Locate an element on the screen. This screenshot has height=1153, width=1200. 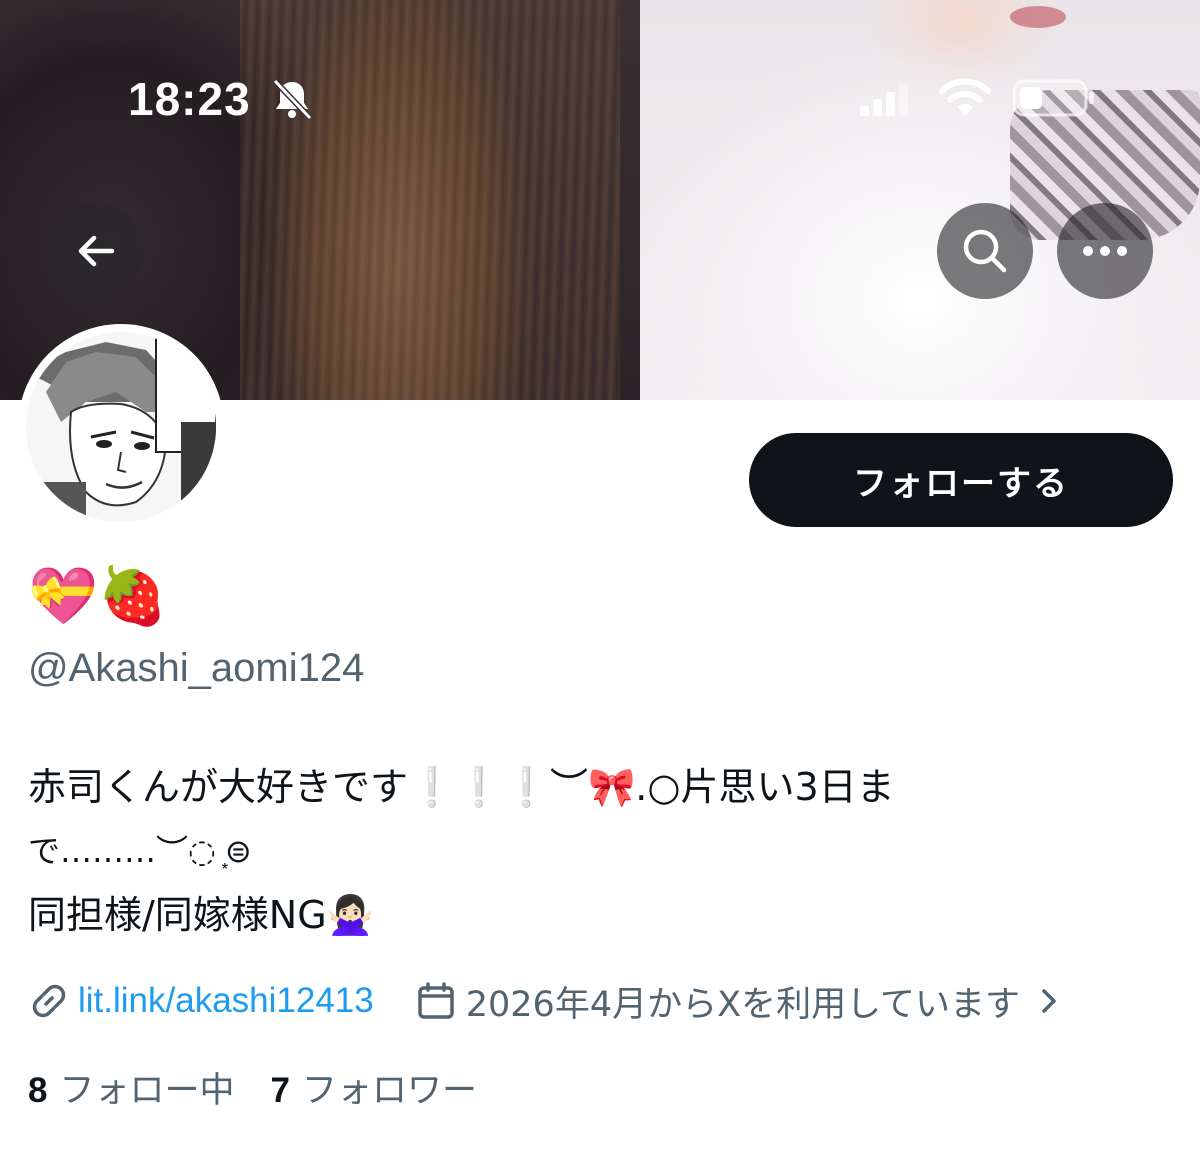
bell-muted-icon is located at coordinates (292, 99).